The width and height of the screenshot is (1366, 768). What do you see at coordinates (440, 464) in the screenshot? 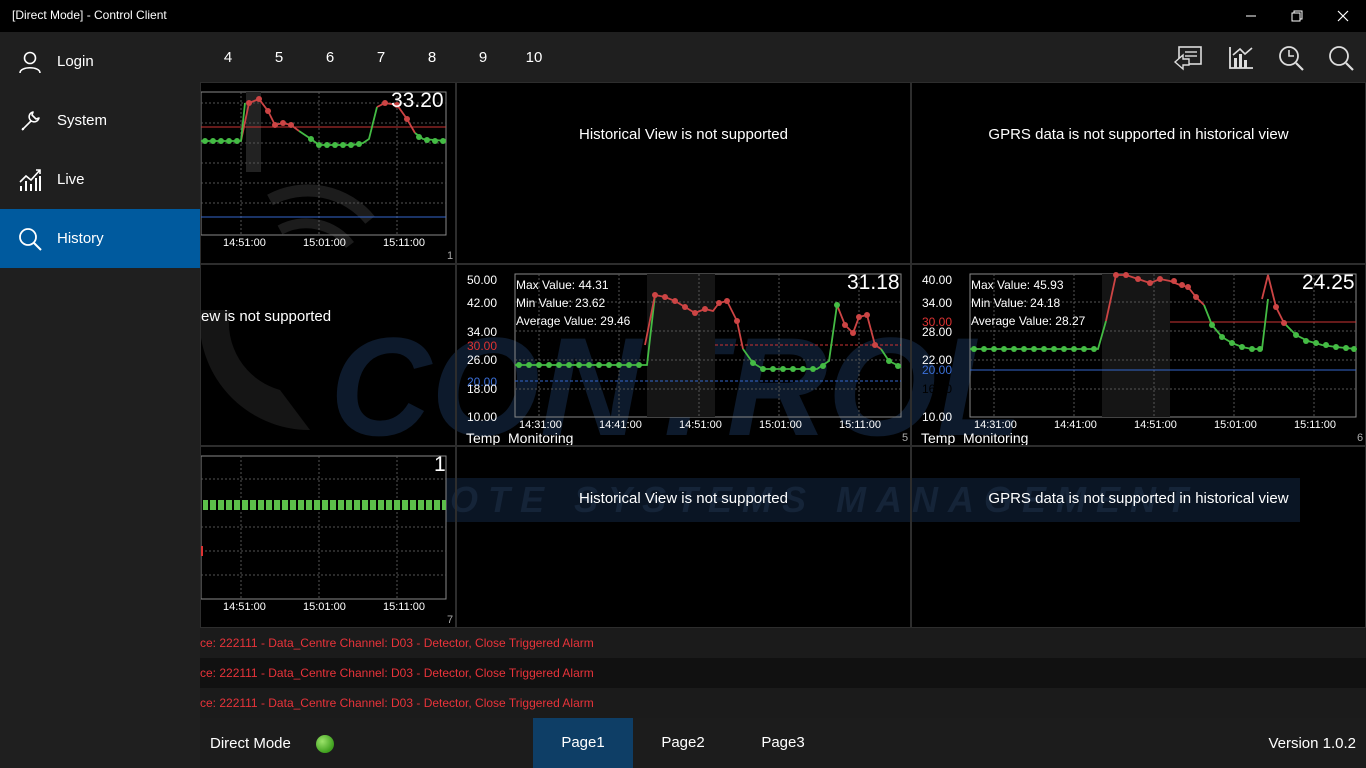
I see `channel-7-value: 1` at bounding box center [440, 464].